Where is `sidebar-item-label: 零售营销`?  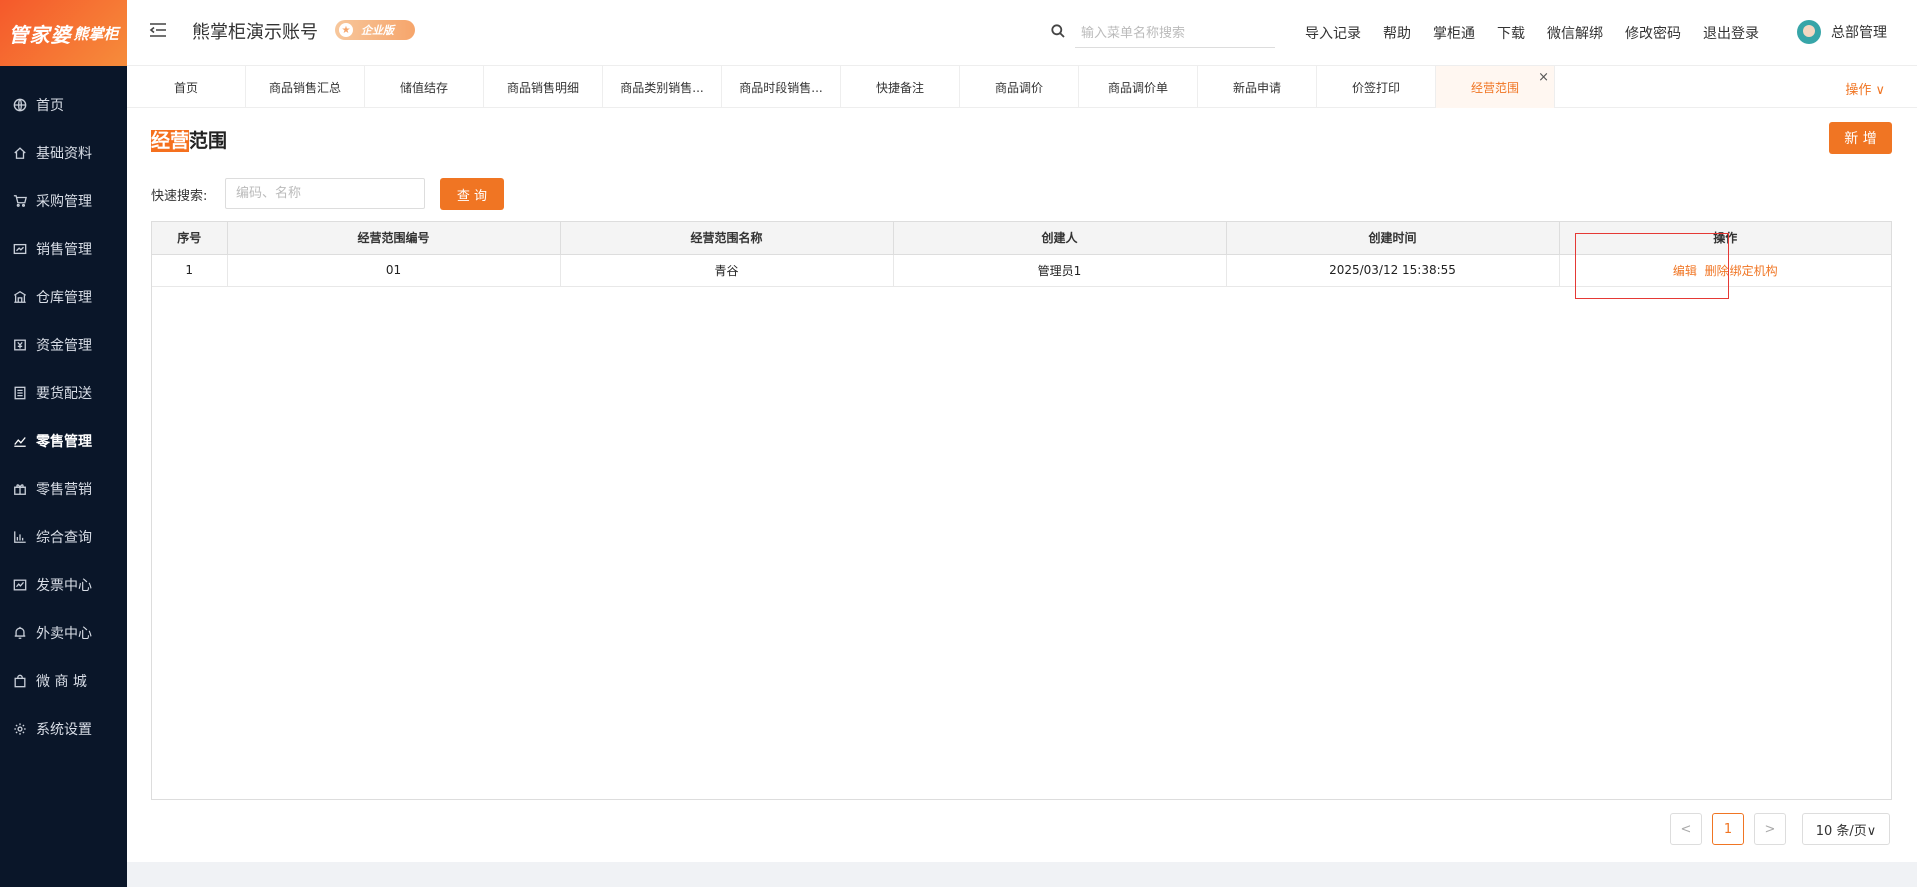 sidebar-item-label: 零售营销 is located at coordinates (64, 490).